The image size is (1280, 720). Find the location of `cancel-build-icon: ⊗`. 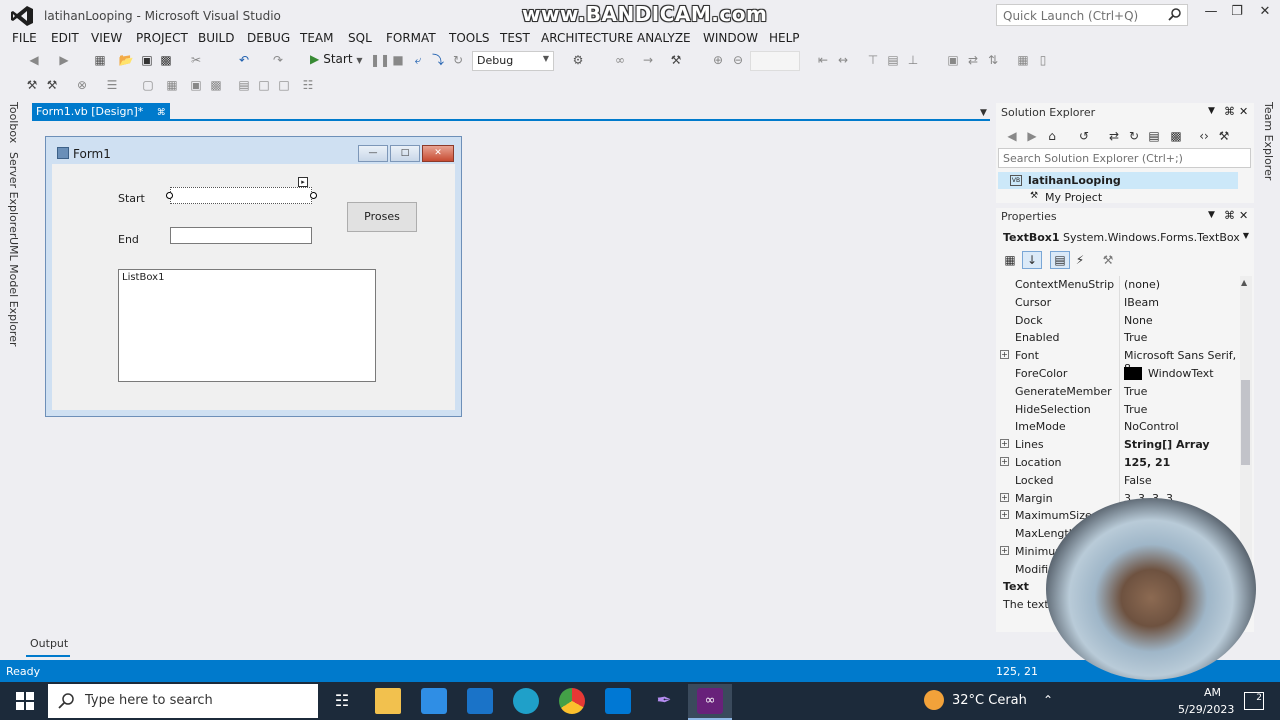

cancel-build-icon: ⊗ is located at coordinates (82, 85).